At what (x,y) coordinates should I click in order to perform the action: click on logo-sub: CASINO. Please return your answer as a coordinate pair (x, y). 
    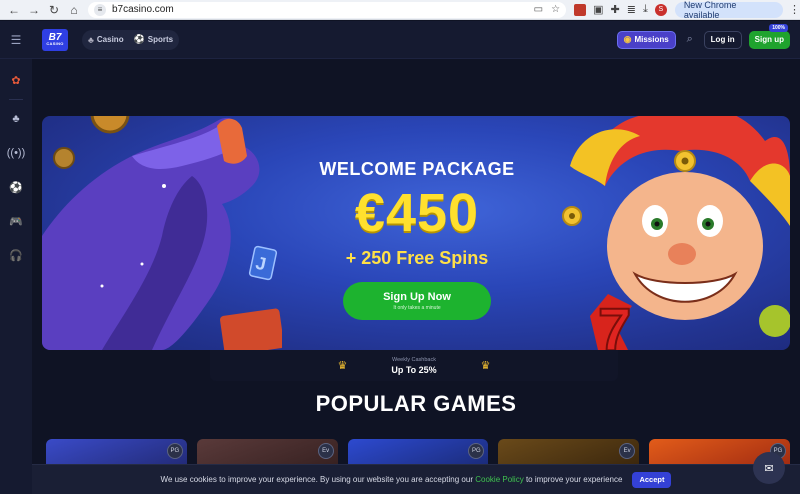
    Looking at the image, I should click on (55, 44).